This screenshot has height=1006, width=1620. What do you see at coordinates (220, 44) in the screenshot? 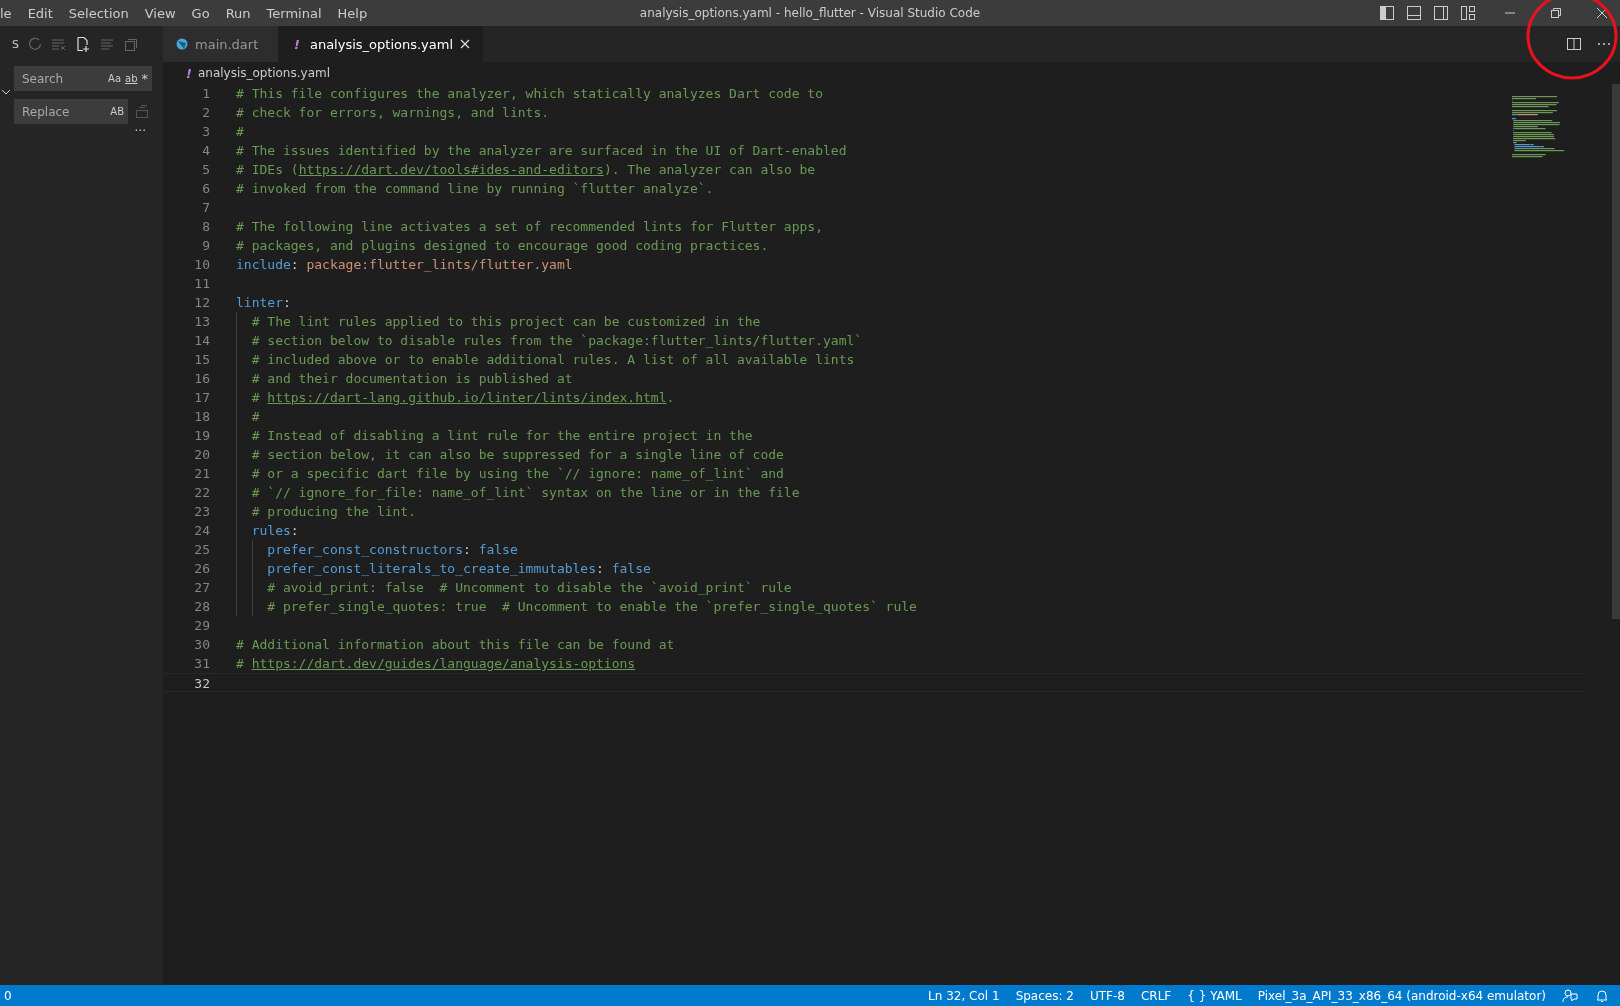
I see `editor-tab: main.dart` at bounding box center [220, 44].